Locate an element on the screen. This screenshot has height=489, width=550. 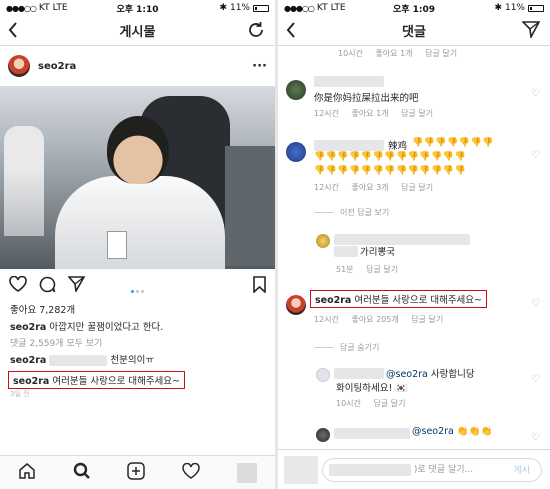
like-count: 좋아요 7,282개 is located at coordinates (137, 311).